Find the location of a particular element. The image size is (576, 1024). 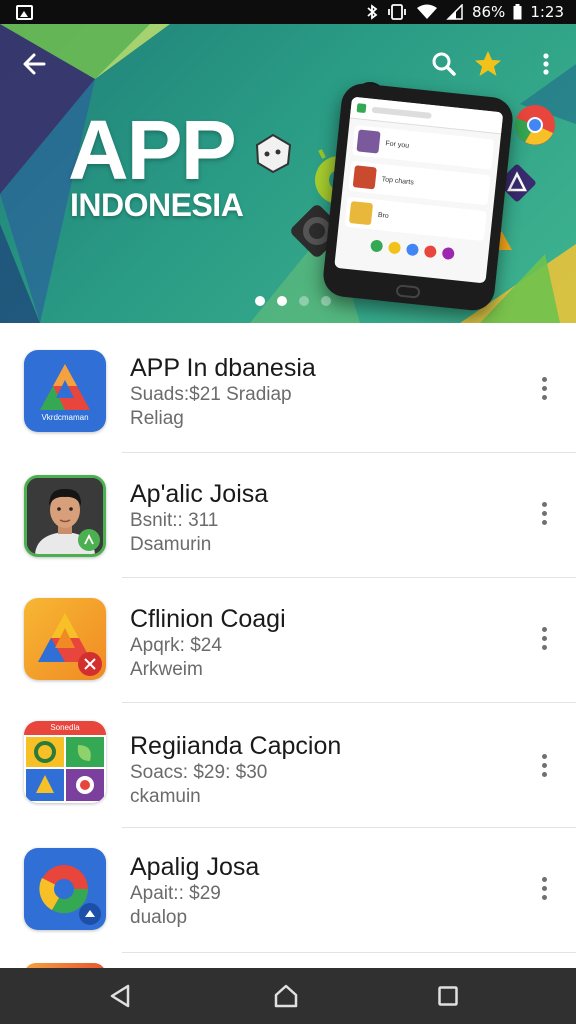

person-photo-icon is located at coordinates (65, 516).